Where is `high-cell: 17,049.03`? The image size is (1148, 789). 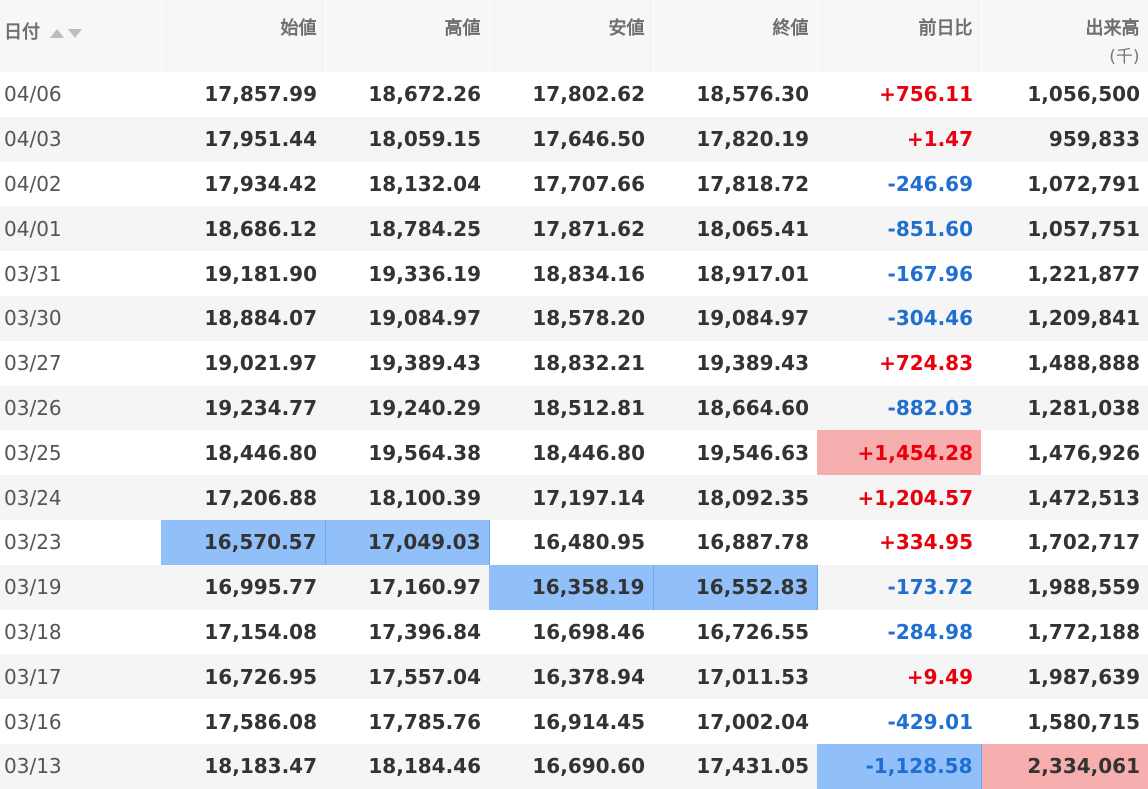 high-cell: 17,049.03 is located at coordinates (407, 542).